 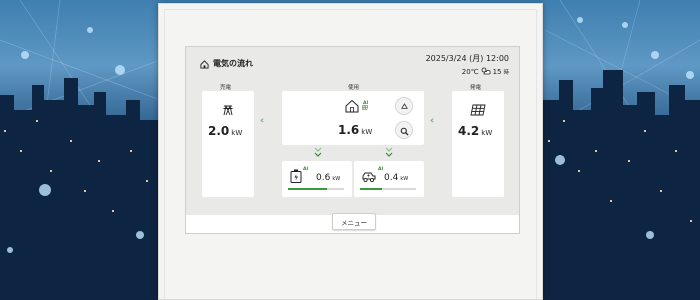 I want to click on battery-value: 0.6 kW, so click(x=328, y=178).